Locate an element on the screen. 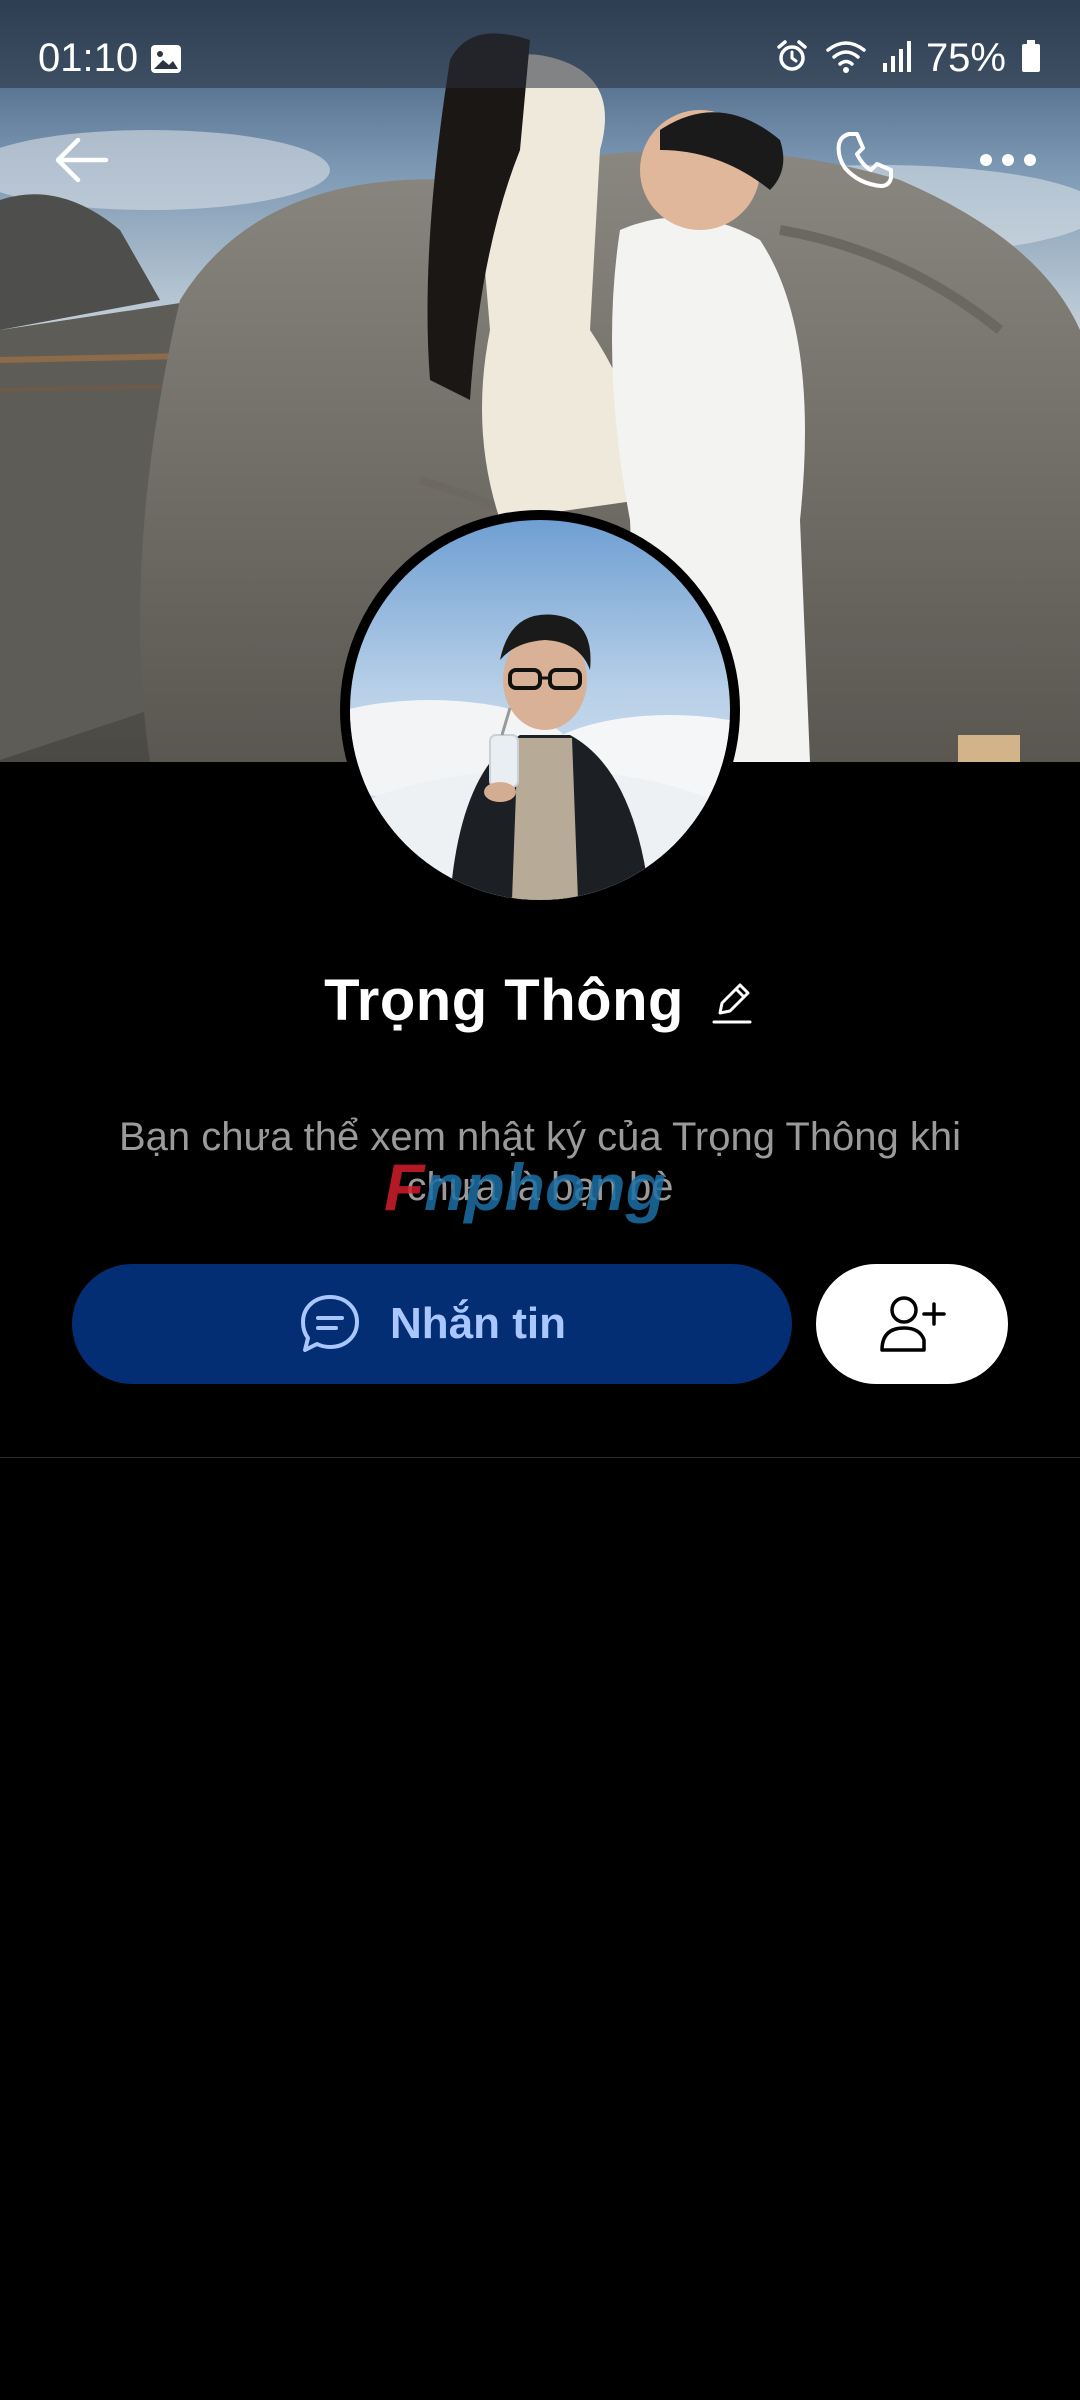  battery-percentage: 75% is located at coordinates (965, 58).